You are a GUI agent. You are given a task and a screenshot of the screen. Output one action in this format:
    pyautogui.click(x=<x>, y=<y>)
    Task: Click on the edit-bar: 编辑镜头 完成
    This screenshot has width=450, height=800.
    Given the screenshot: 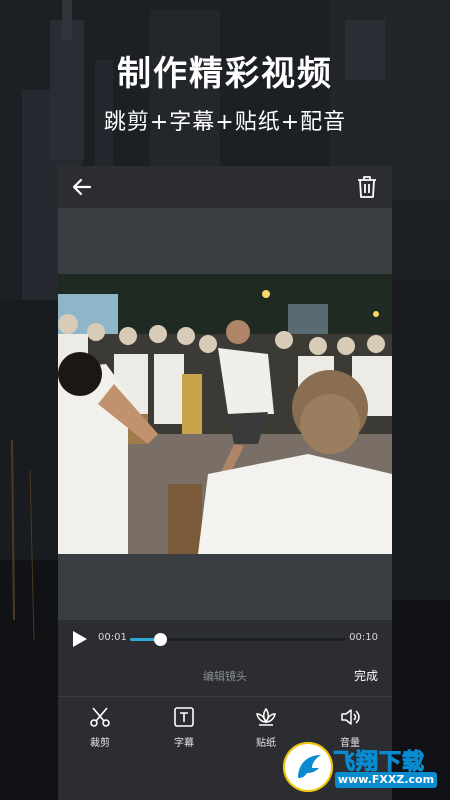 What is the action you would take?
    pyautogui.click(x=225, y=676)
    